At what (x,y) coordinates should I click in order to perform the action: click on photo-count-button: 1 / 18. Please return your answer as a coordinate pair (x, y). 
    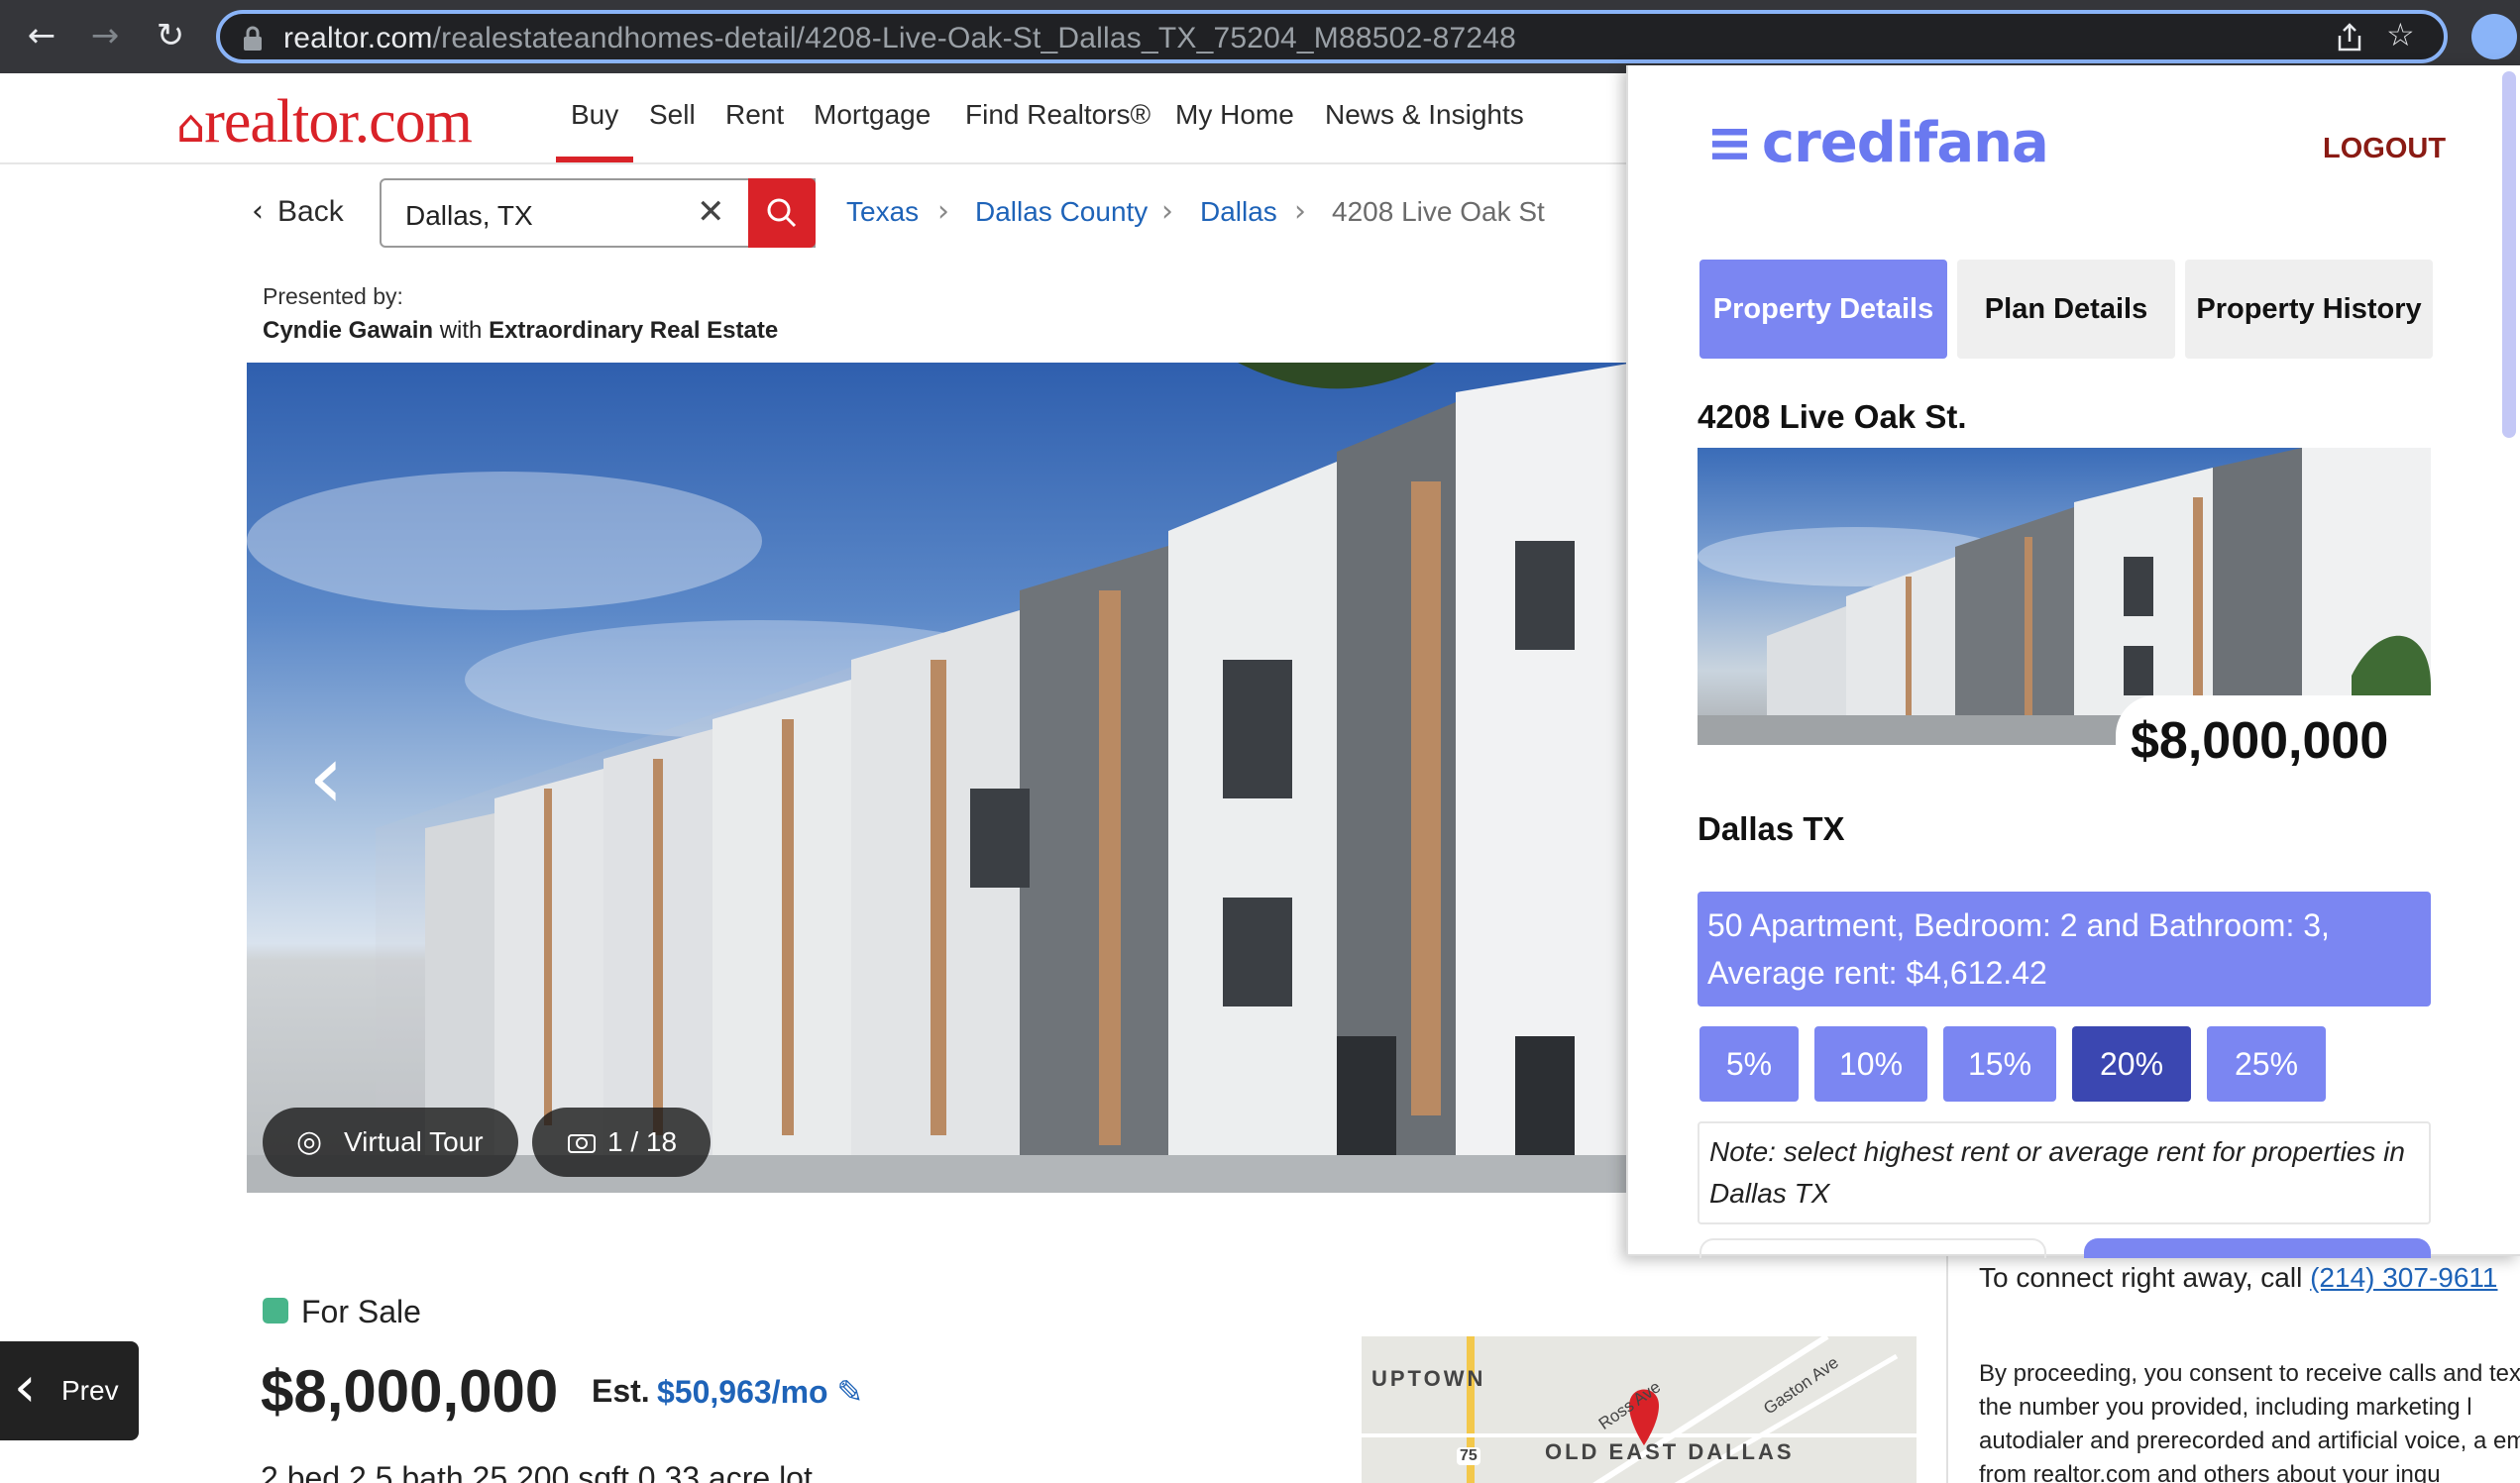
    Looking at the image, I should click on (621, 1142).